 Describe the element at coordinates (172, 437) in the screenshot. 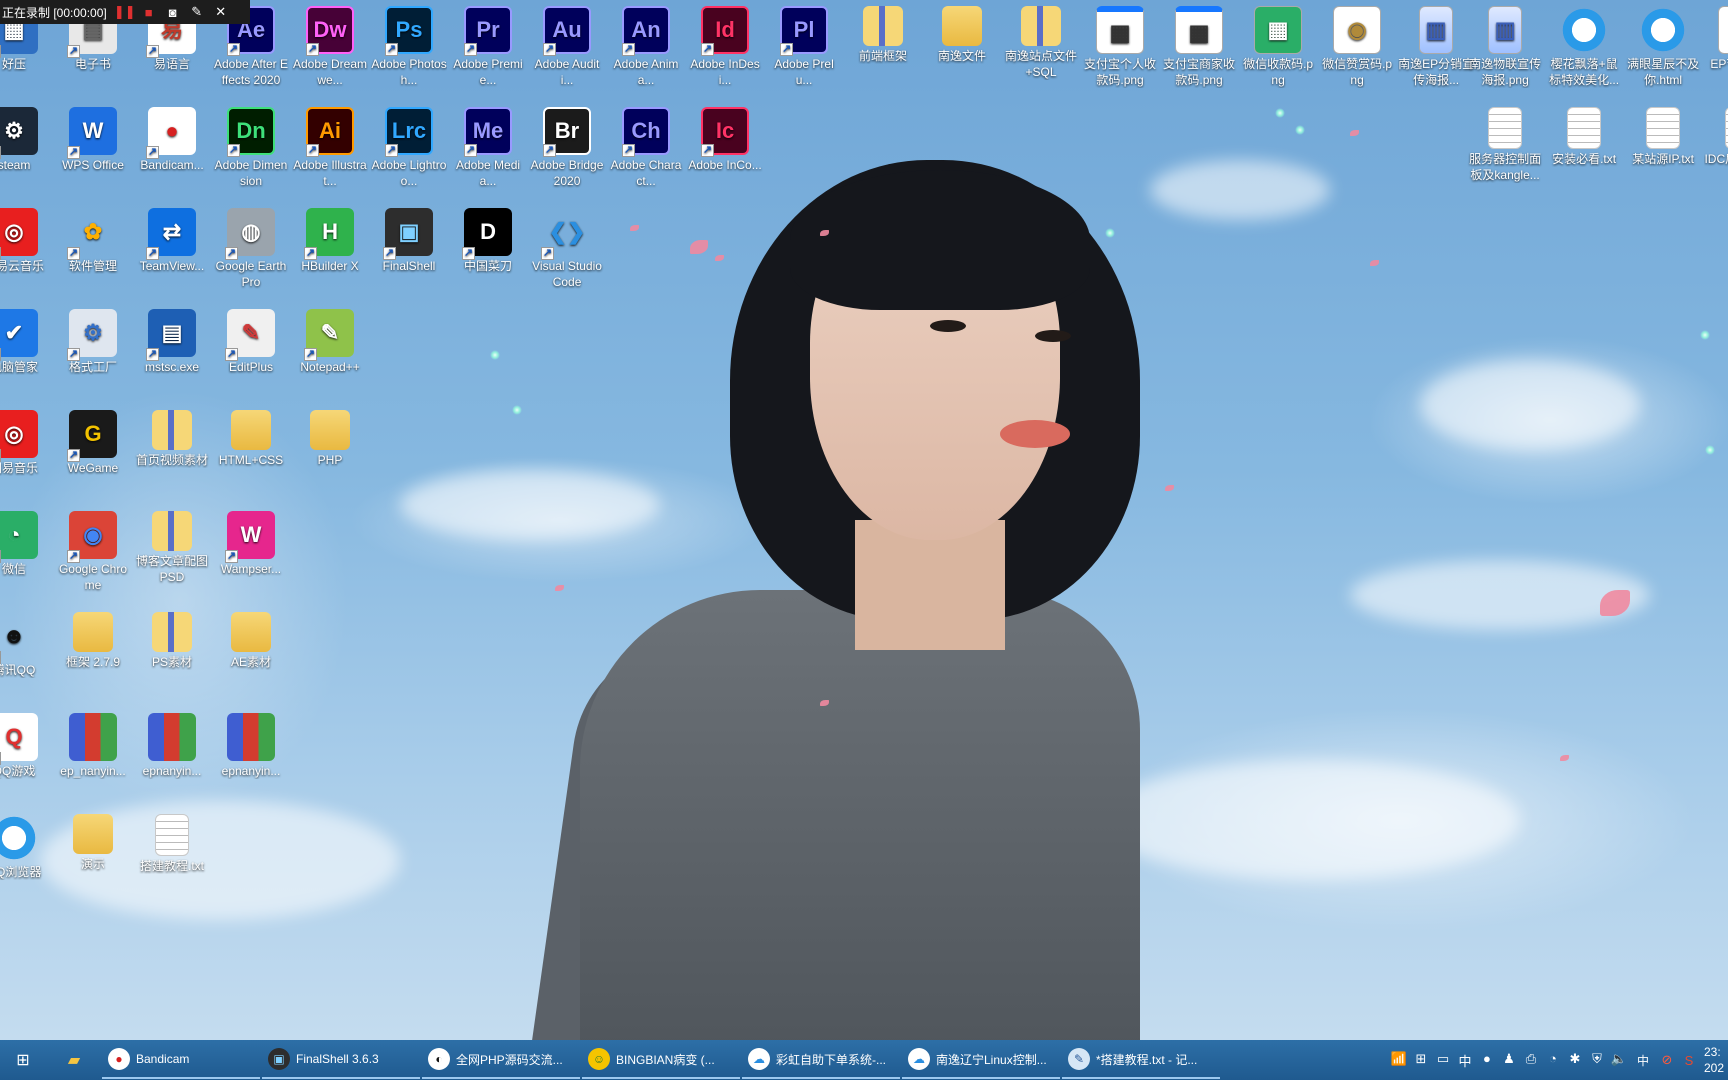

I see `desktop-icon: 首页视频素材` at that location.